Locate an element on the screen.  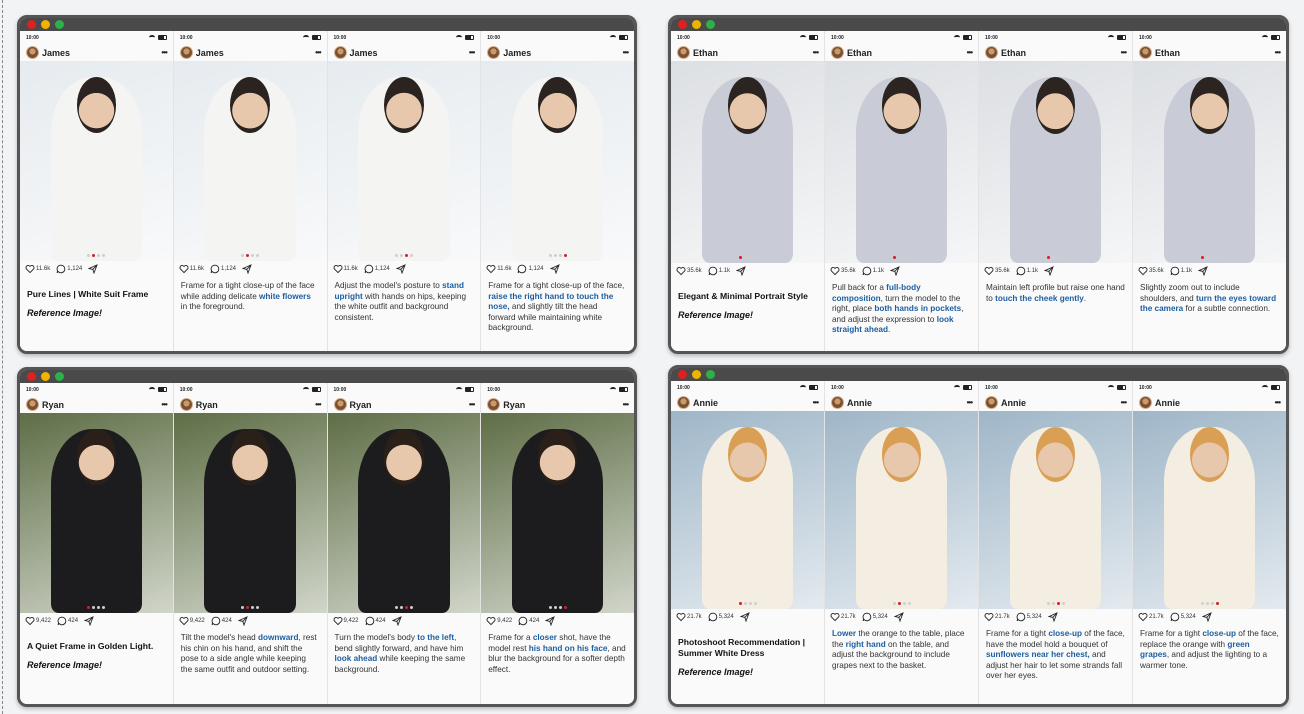
like-button: 35.6k is located at coordinates (1151, 271).